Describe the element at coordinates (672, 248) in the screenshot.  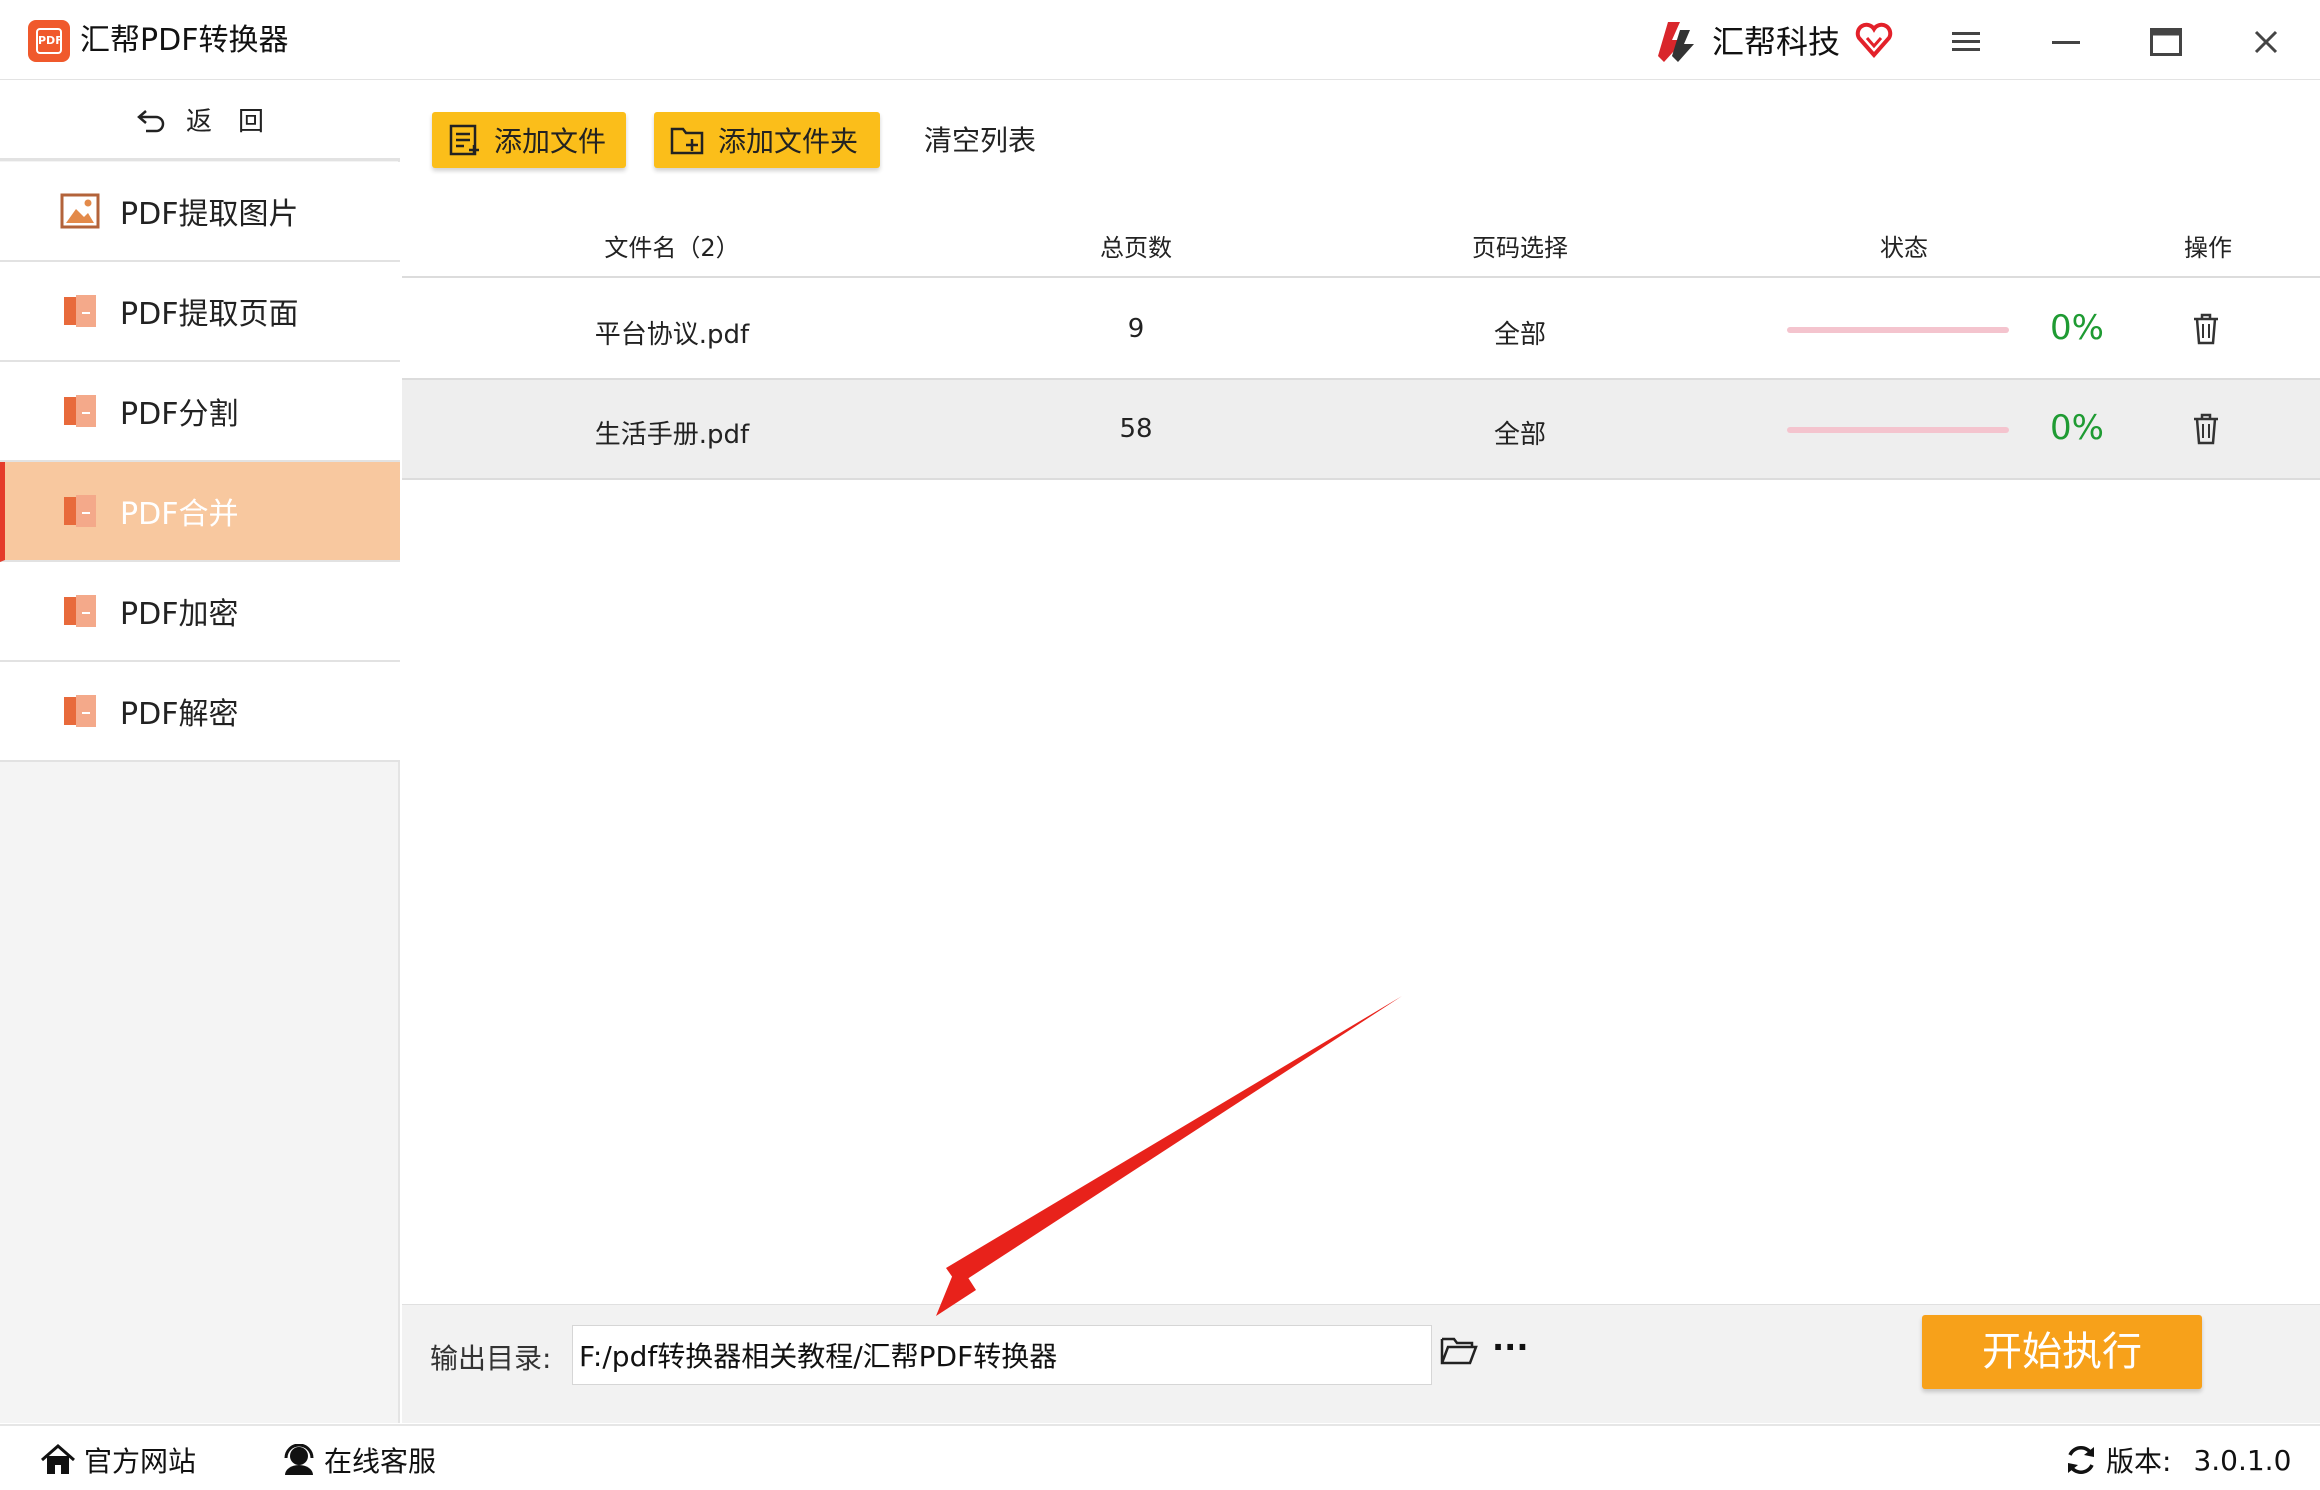
I see `header-filename: 文件名（2）` at that location.